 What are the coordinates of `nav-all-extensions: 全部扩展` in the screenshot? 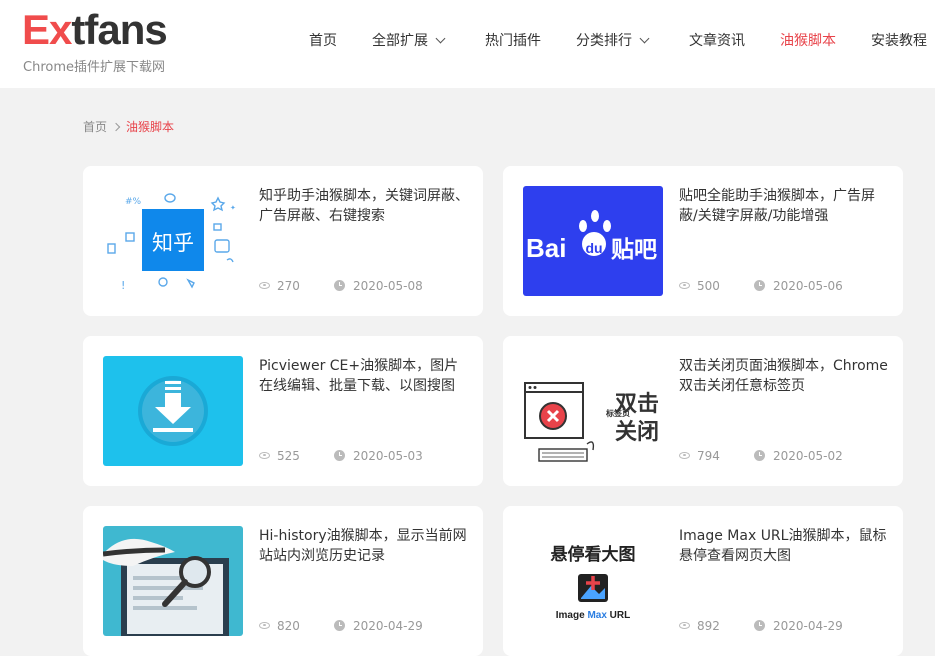 It's located at (409, 41).